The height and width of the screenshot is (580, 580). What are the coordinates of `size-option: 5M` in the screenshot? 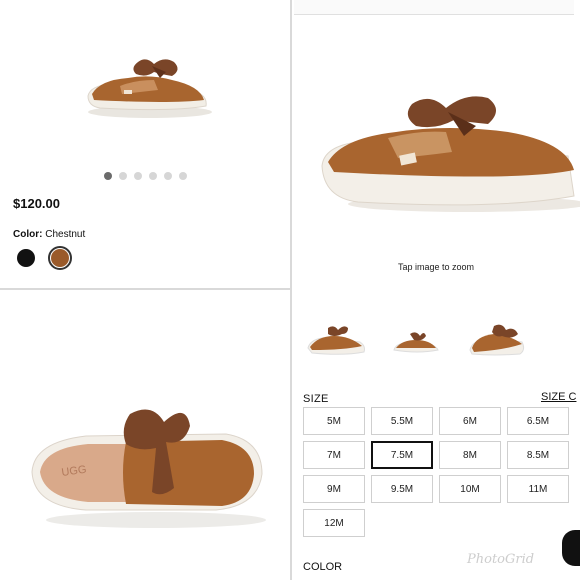 It's located at (334, 421).